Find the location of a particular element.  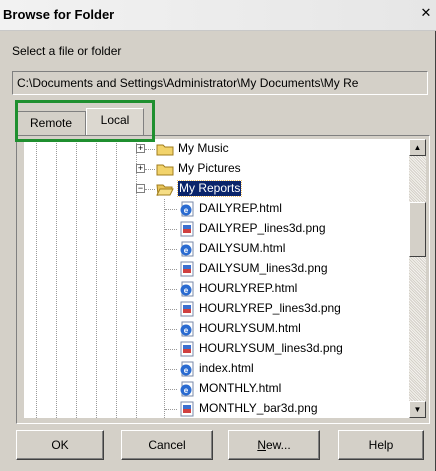

tree-item-label: HOURLYREP.html is located at coordinates (248, 288).